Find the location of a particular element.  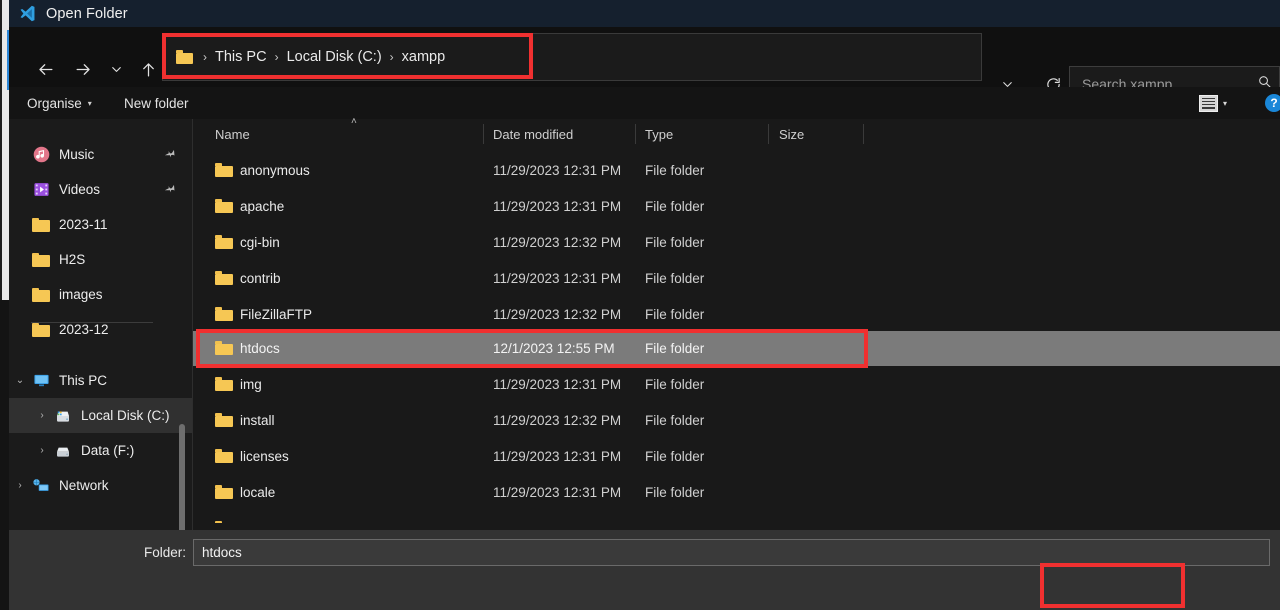

file-name: anonymous is located at coordinates (275, 170).